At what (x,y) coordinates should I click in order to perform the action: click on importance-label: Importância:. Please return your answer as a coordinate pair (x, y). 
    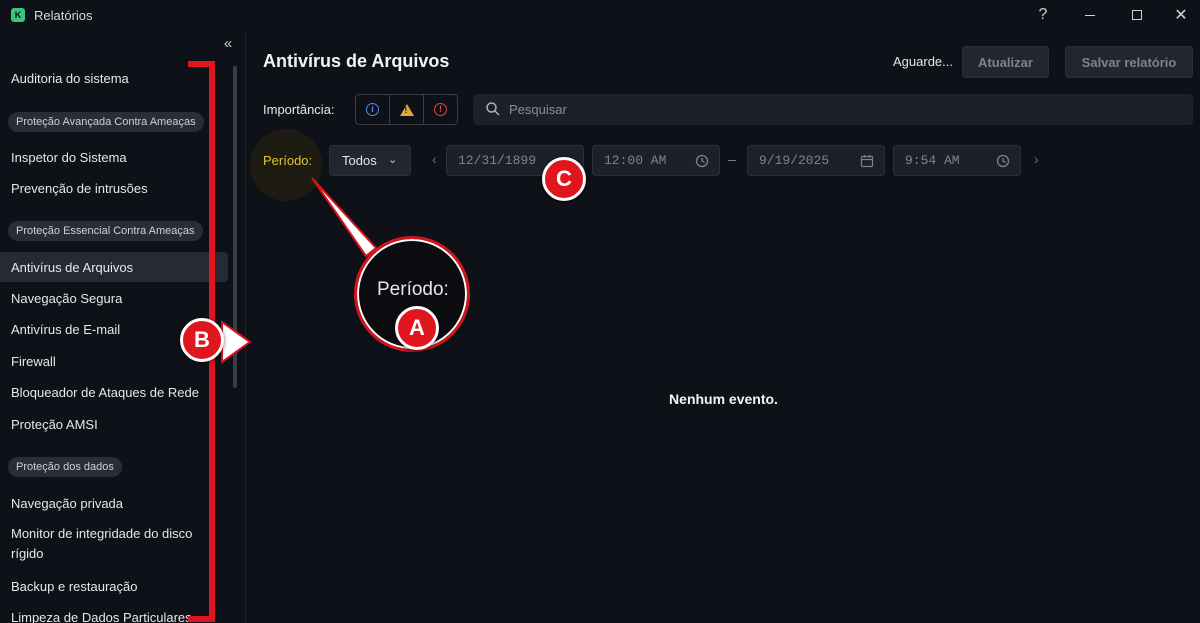
    Looking at the image, I should click on (299, 109).